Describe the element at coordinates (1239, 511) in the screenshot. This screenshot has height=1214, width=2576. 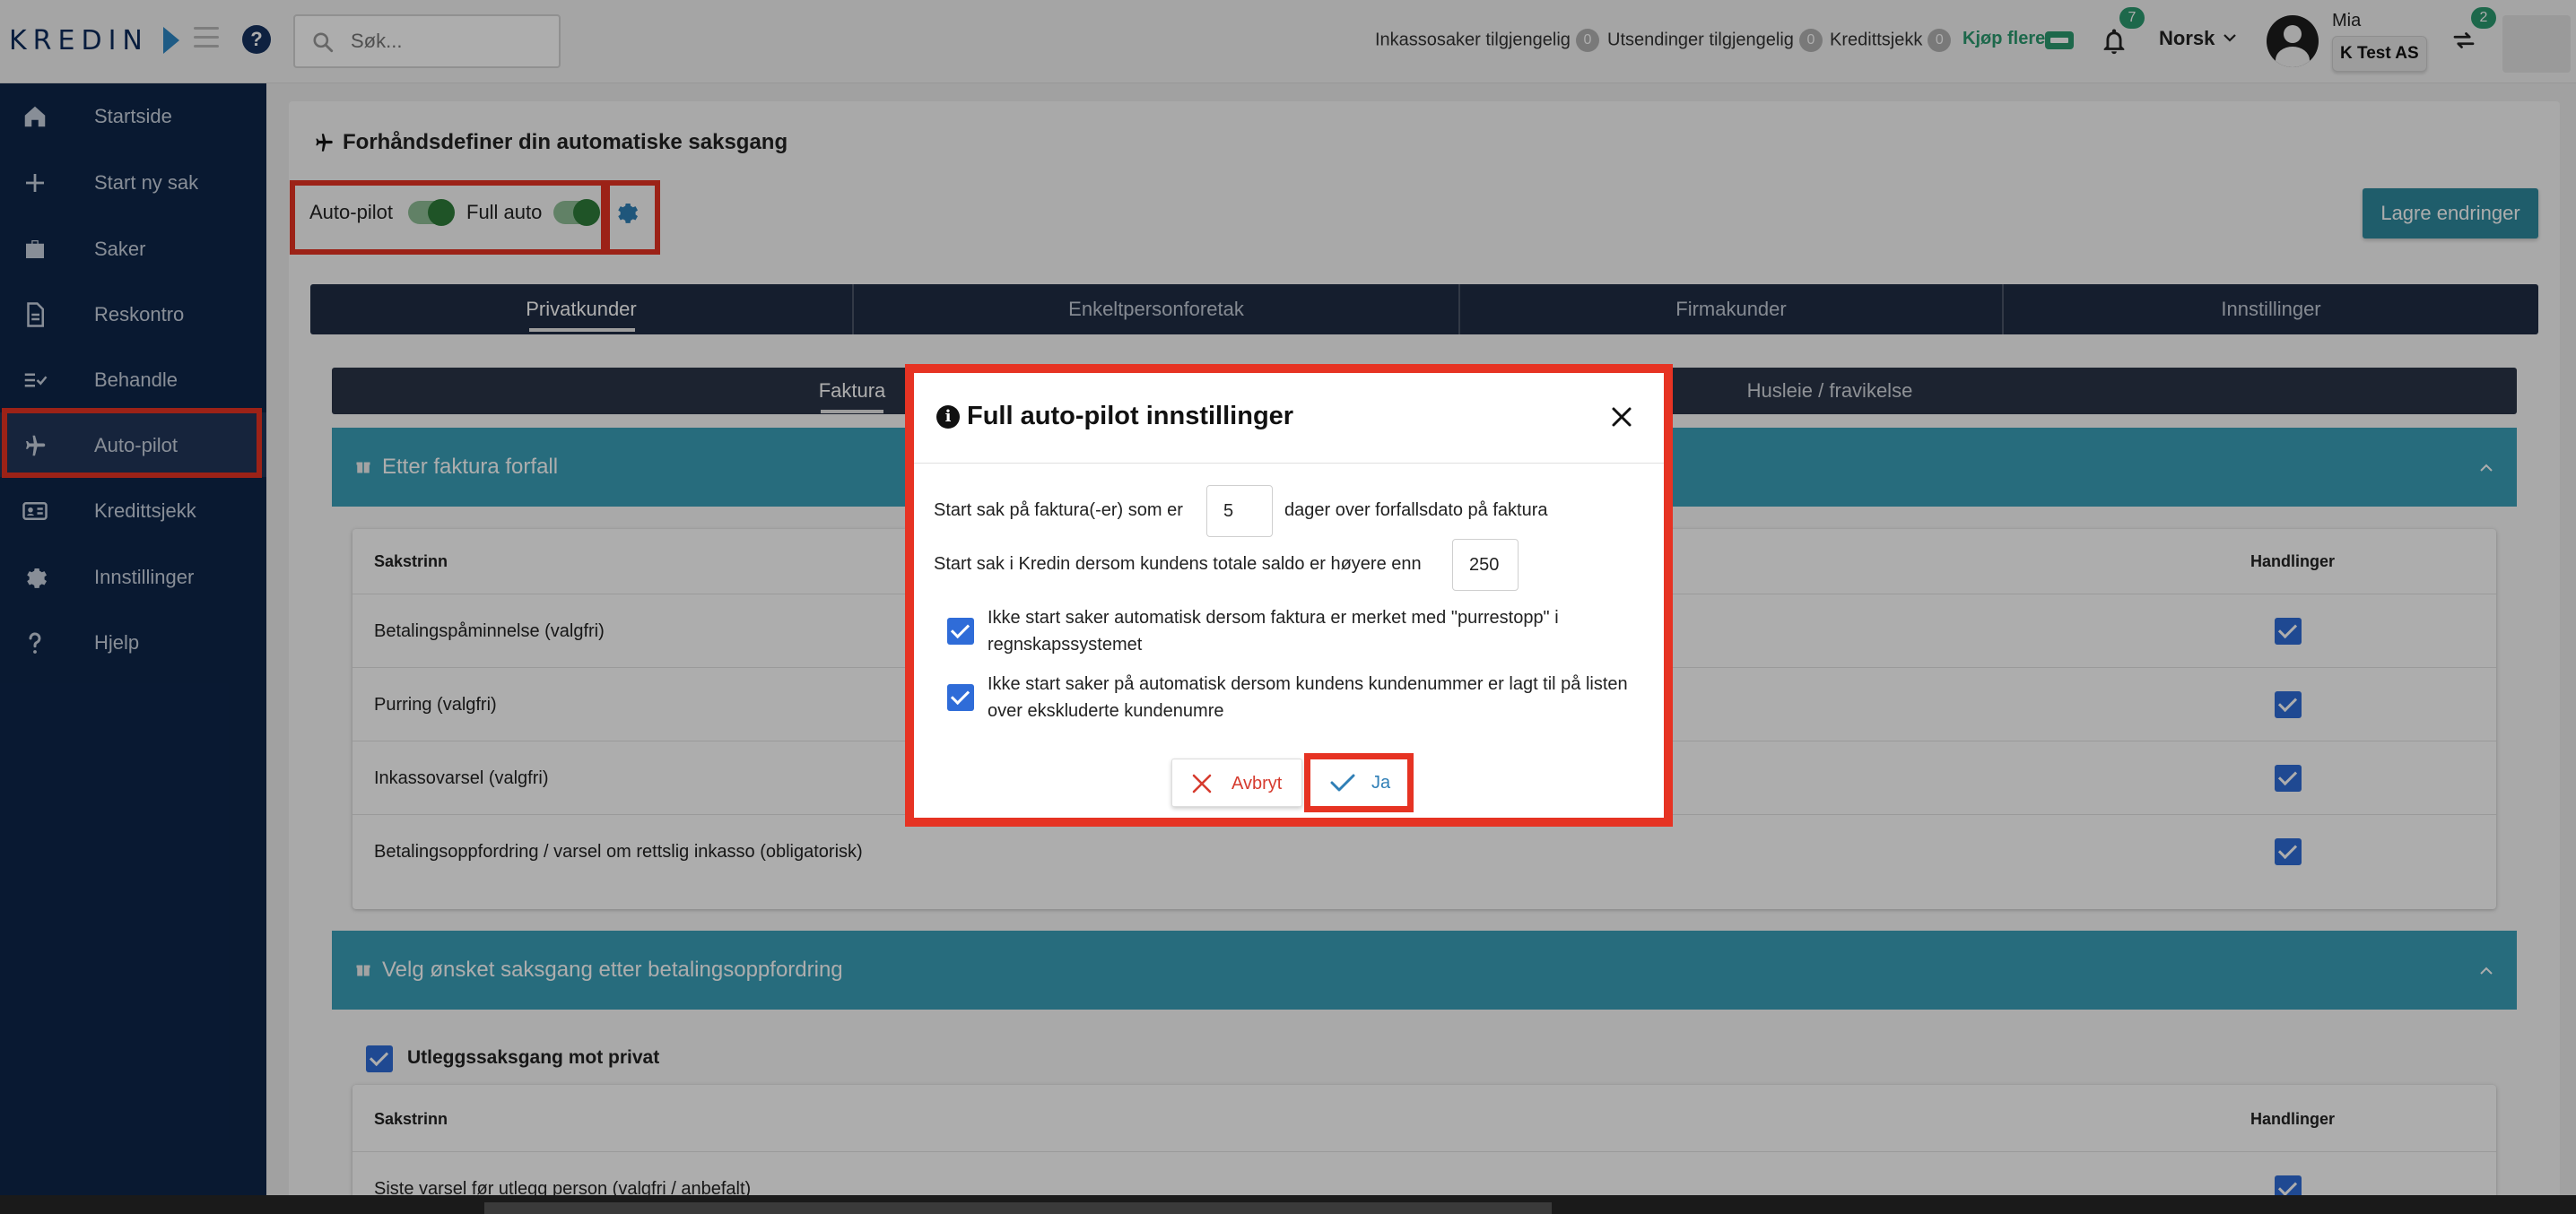
I see `days-overdue-input` at that location.